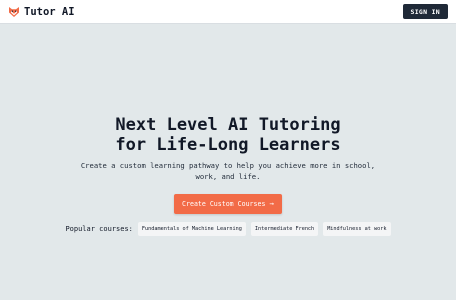  What do you see at coordinates (425, 11) in the screenshot?
I see `sign-in-button: SIGN IN` at bounding box center [425, 11].